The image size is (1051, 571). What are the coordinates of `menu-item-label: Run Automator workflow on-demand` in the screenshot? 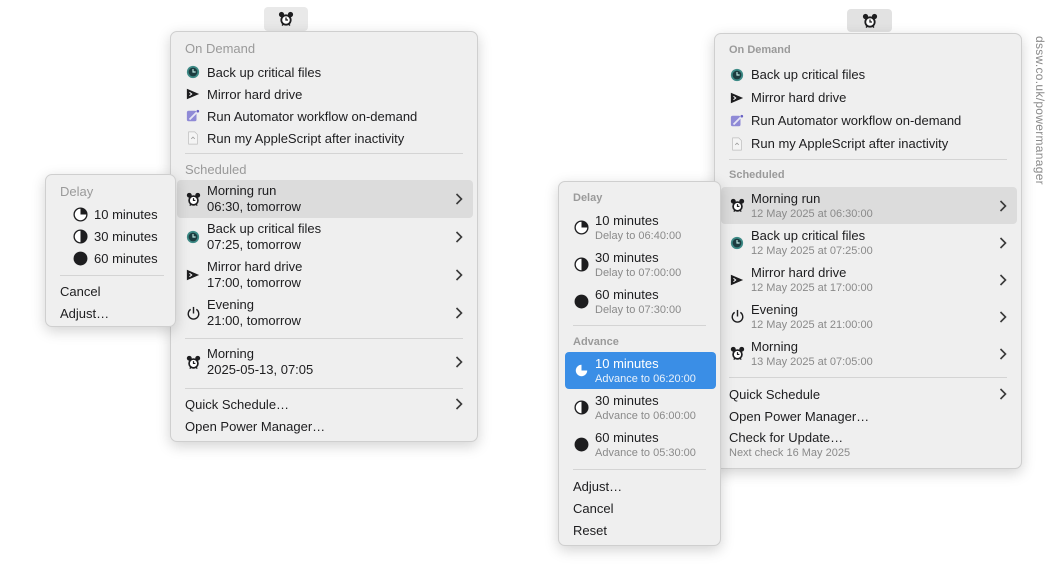 It's located at (312, 116).